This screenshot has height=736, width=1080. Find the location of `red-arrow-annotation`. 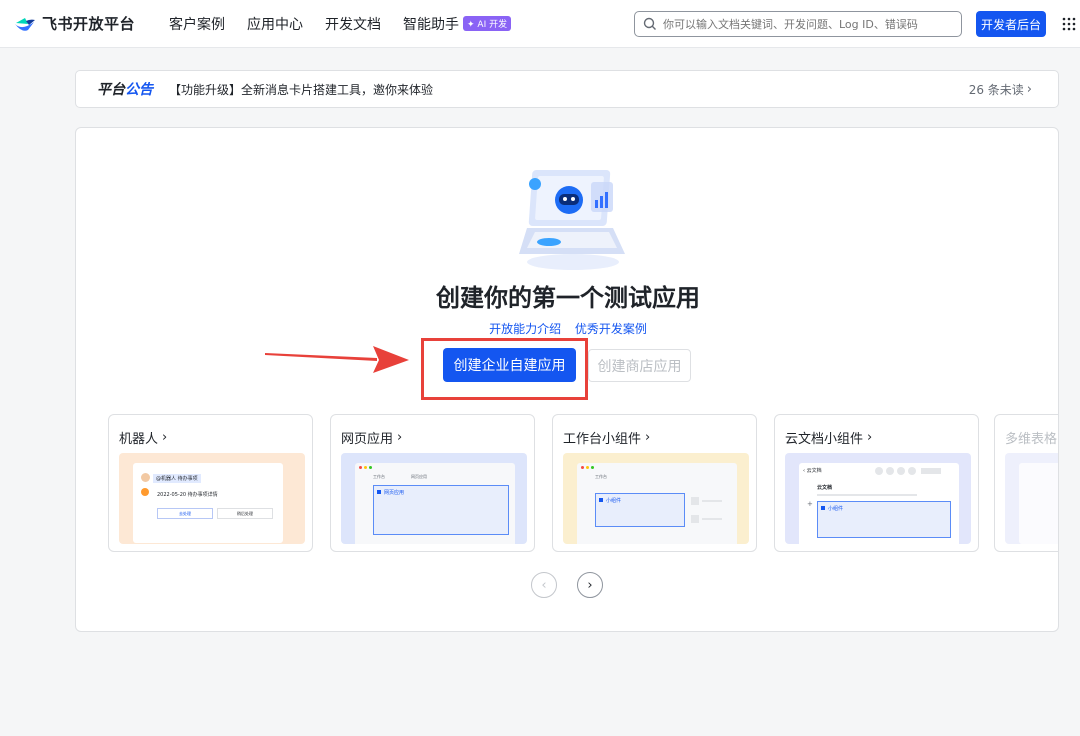

red-arrow-annotation is located at coordinates (337, 359).